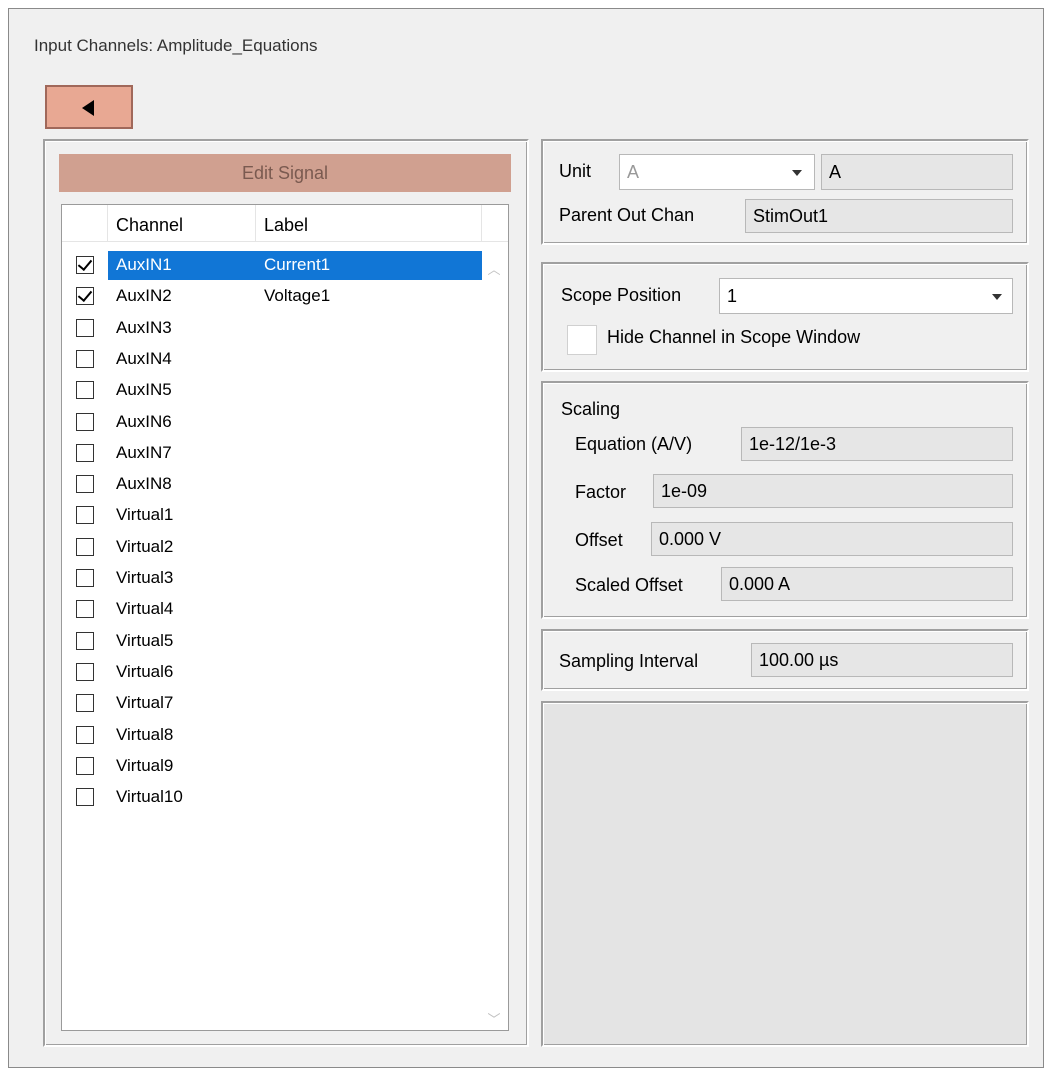 This screenshot has width=1050, height=1076. Describe the element at coordinates (272, 391) in the screenshot. I see `list-item: AuxIN5` at that location.